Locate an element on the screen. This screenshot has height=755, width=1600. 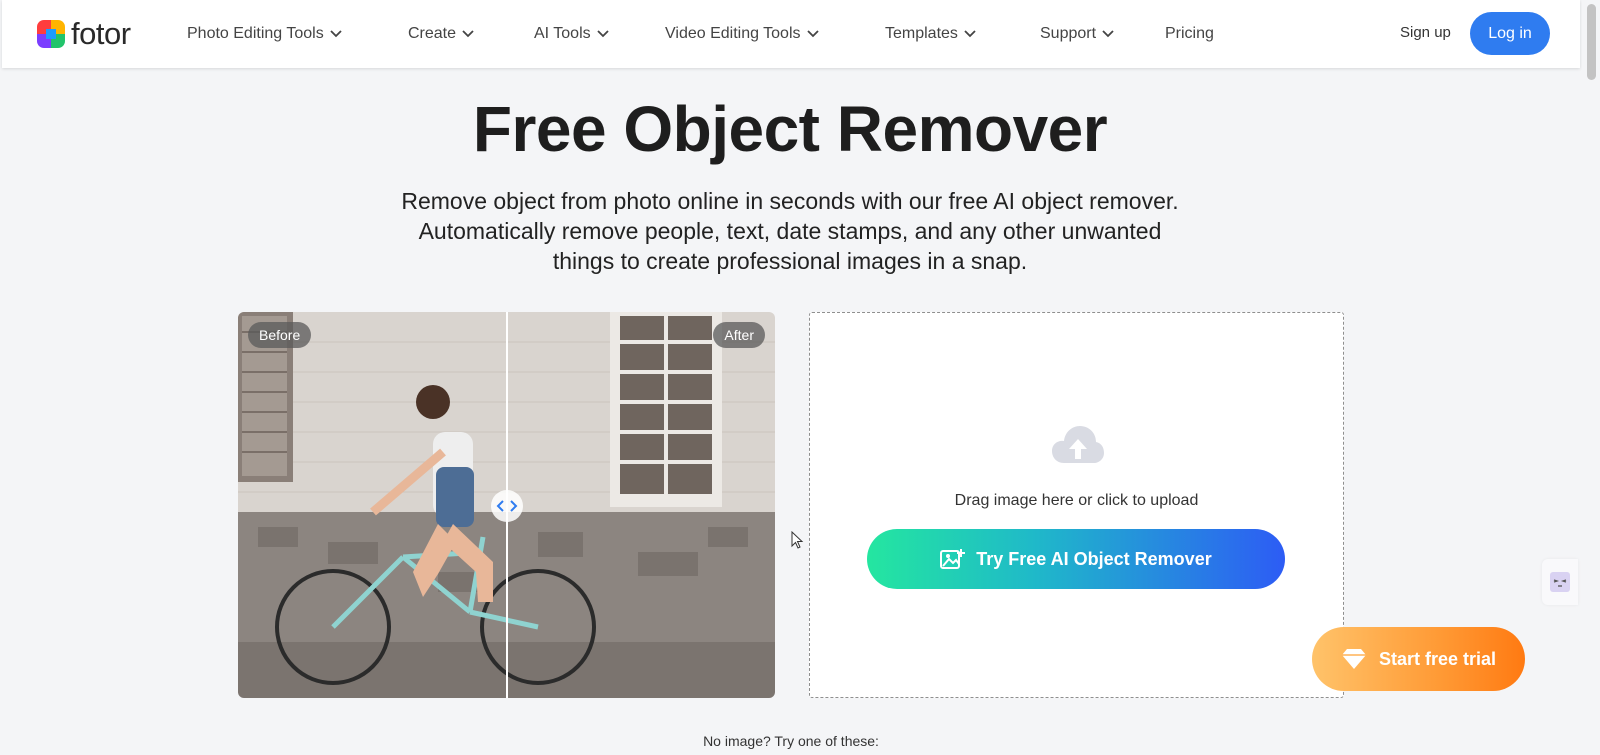
cloud-upload-icon is located at coordinates (1078, 447).